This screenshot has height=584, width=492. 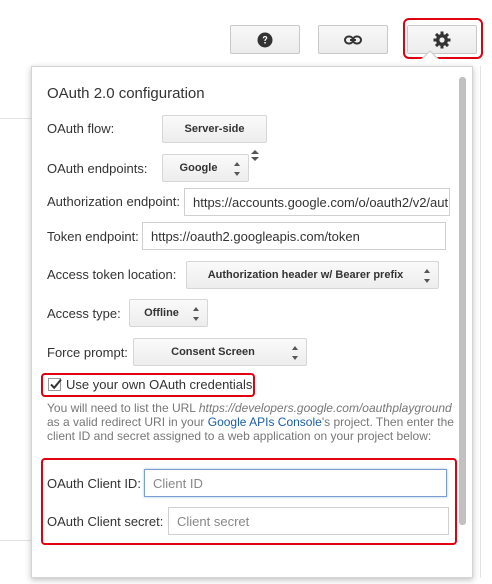 I want to click on question-circle-icon, so click(x=265, y=39).